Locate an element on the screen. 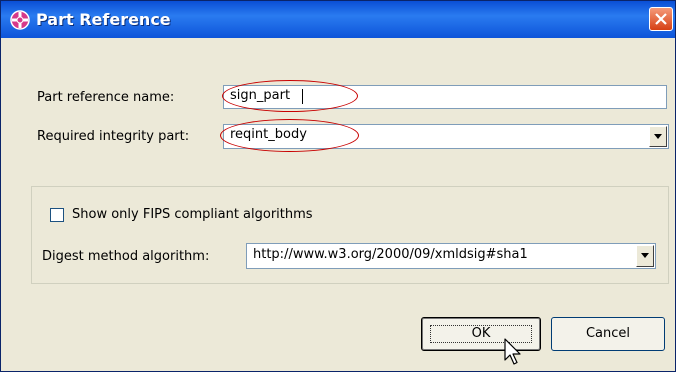 The height and width of the screenshot is (374, 678). dialog-title: Part Reference is located at coordinates (103, 19).